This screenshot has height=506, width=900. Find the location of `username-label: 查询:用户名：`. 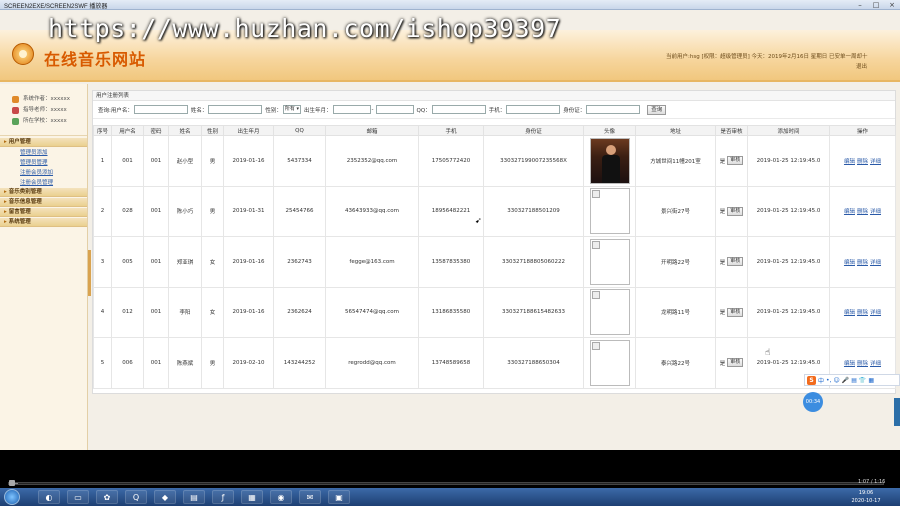

username-label: 查询:用户名： is located at coordinates (115, 110).